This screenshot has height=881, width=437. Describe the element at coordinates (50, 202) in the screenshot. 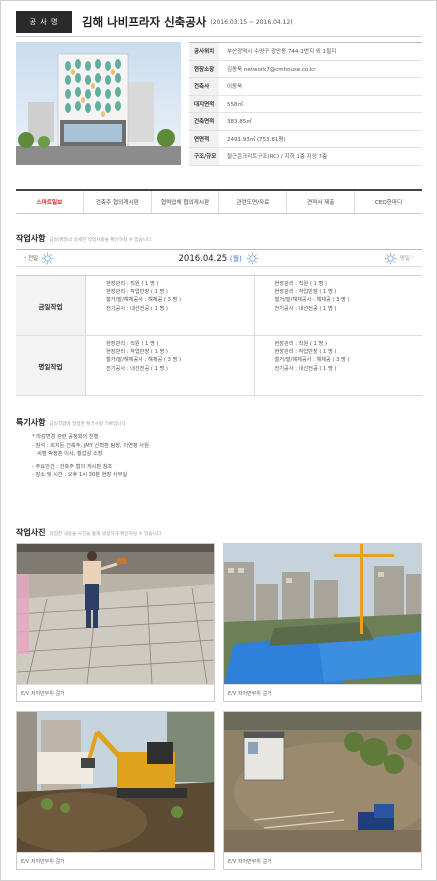

I see `tab-smart-daily: 스마트일보` at that location.